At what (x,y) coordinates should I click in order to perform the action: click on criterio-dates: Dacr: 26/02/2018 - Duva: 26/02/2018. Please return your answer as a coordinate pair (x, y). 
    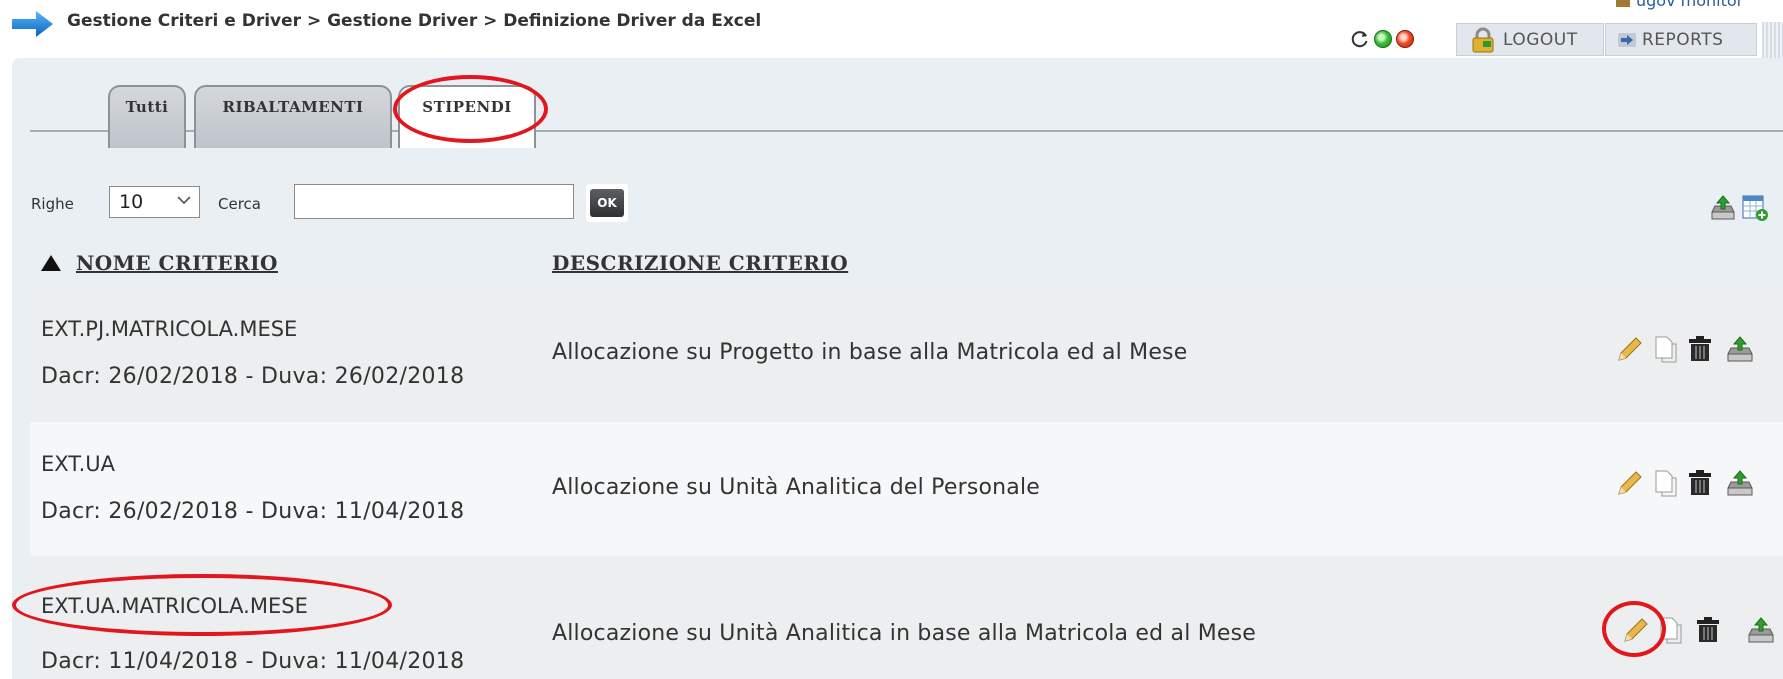
    Looking at the image, I should click on (253, 376).